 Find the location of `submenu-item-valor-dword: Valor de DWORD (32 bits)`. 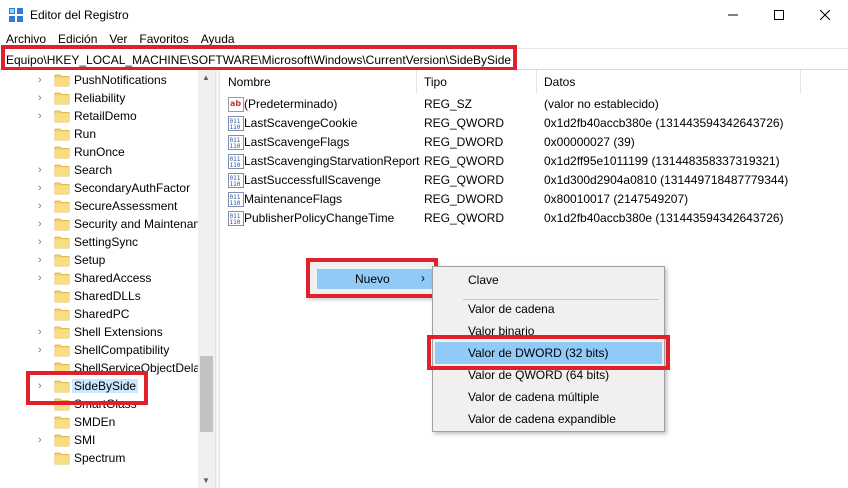

submenu-item-valor-dword: Valor de DWORD (32 bits) is located at coordinates (548, 353).